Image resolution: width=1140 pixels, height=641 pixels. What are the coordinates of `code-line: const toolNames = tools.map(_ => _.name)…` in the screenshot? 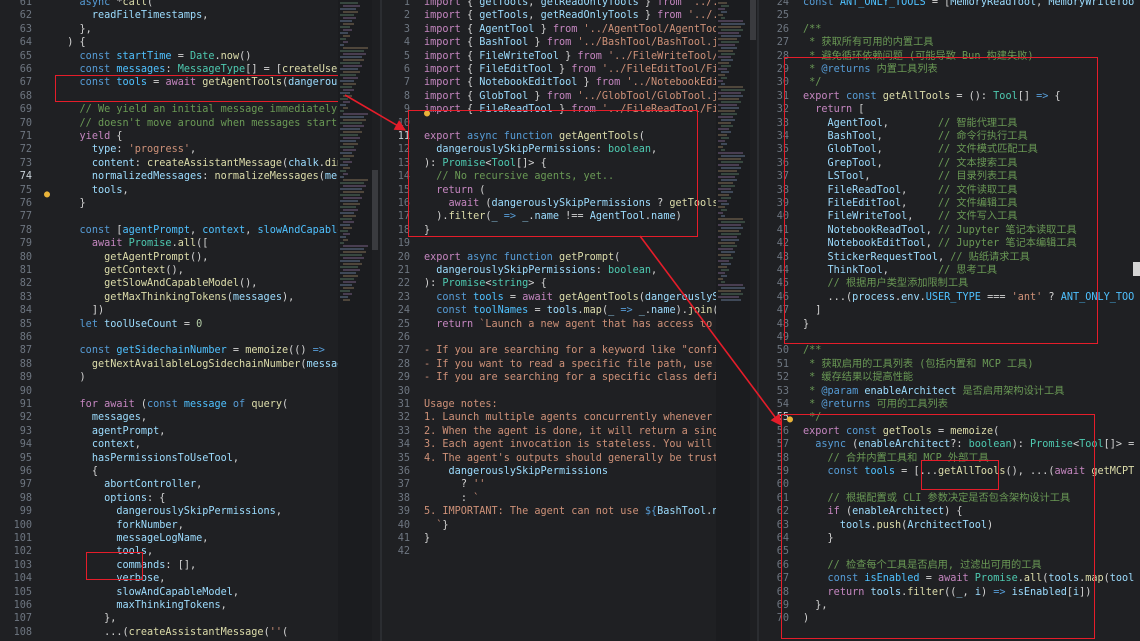 It's located at (570, 310).